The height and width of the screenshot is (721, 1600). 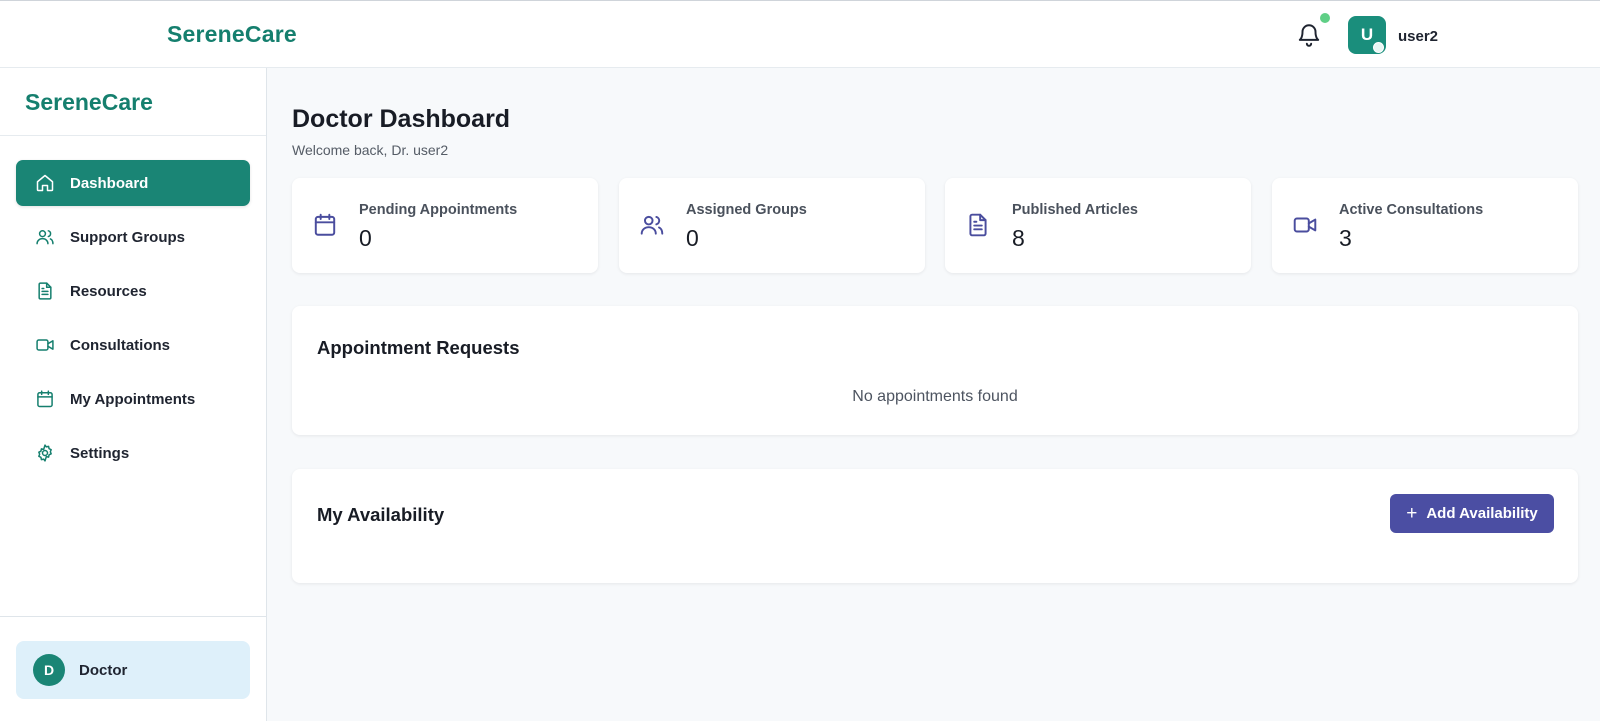 I want to click on sidebar-item-support-groups: Support Groups, so click(x=133, y=237).